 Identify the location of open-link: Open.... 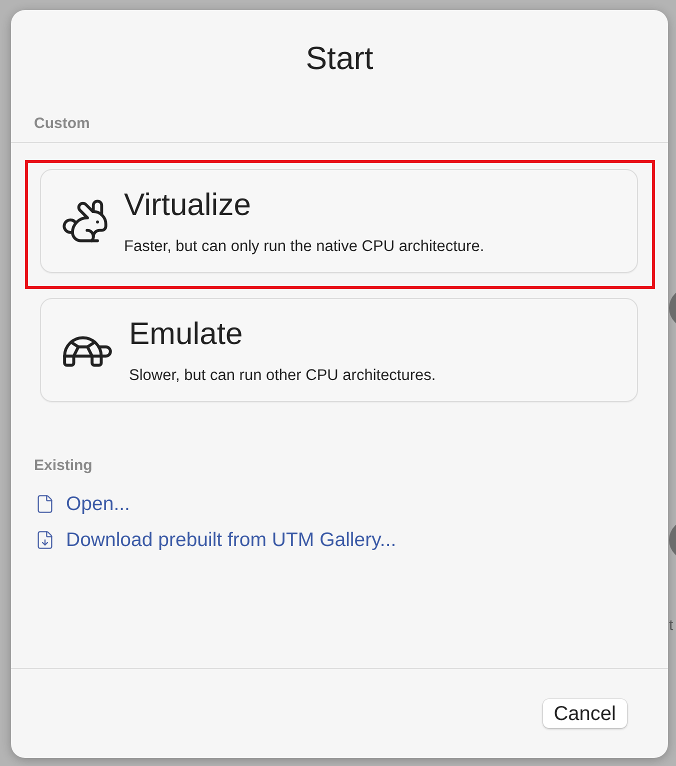
(82, 504).